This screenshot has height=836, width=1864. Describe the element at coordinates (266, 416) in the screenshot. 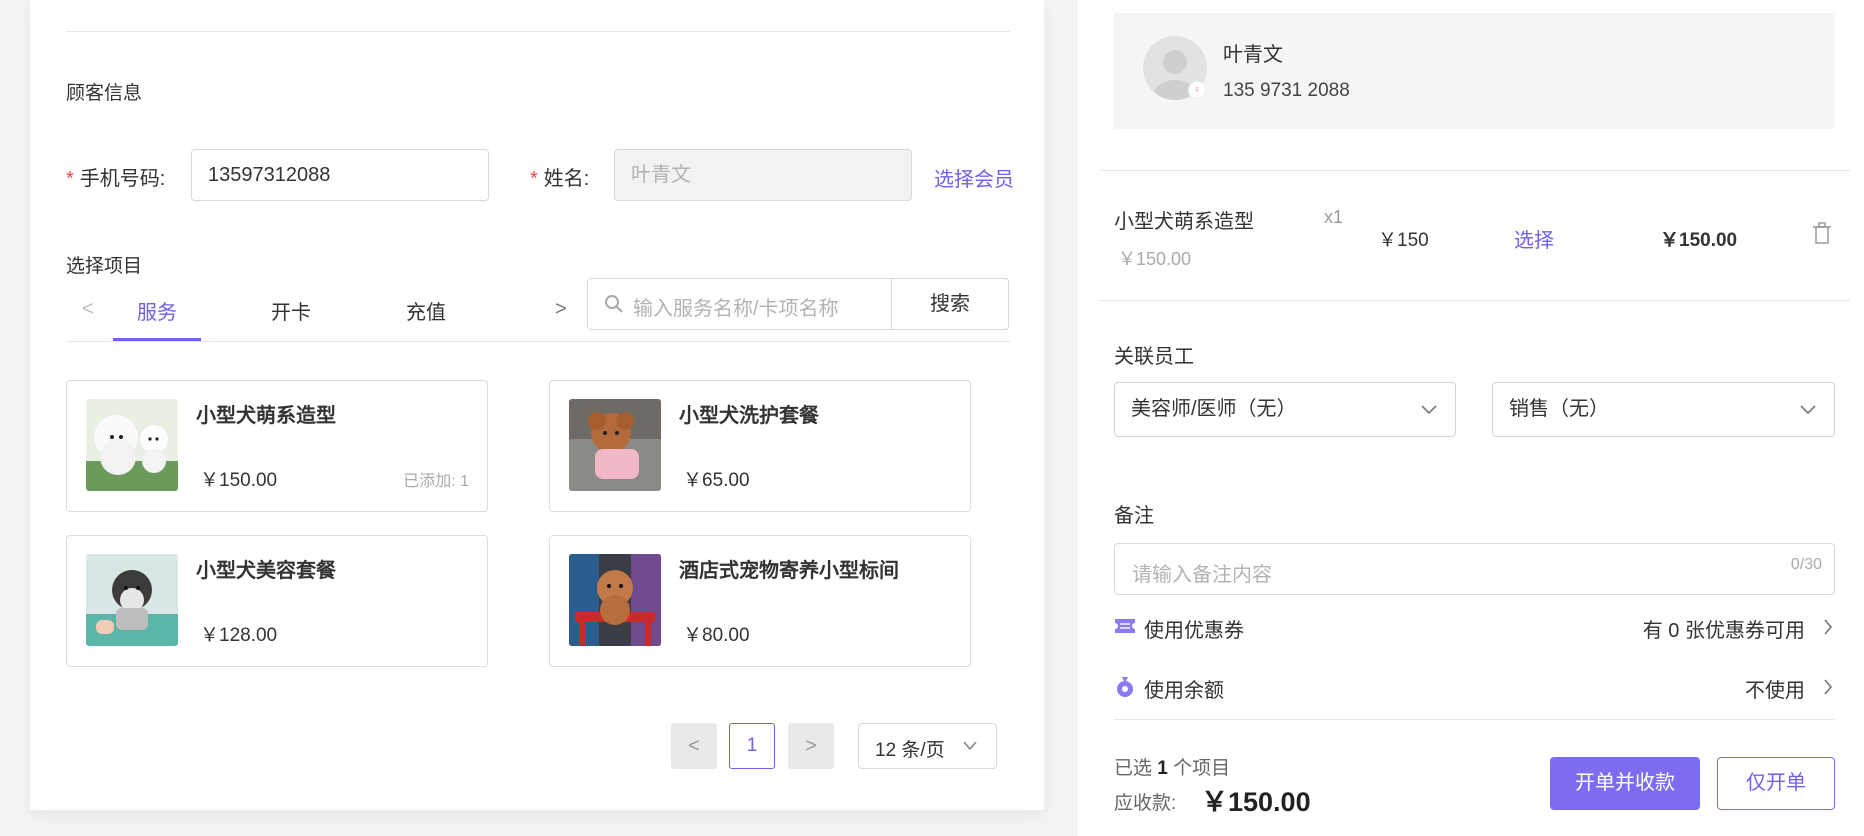

I see `product-name: 小型犬萌系造型` at that location.